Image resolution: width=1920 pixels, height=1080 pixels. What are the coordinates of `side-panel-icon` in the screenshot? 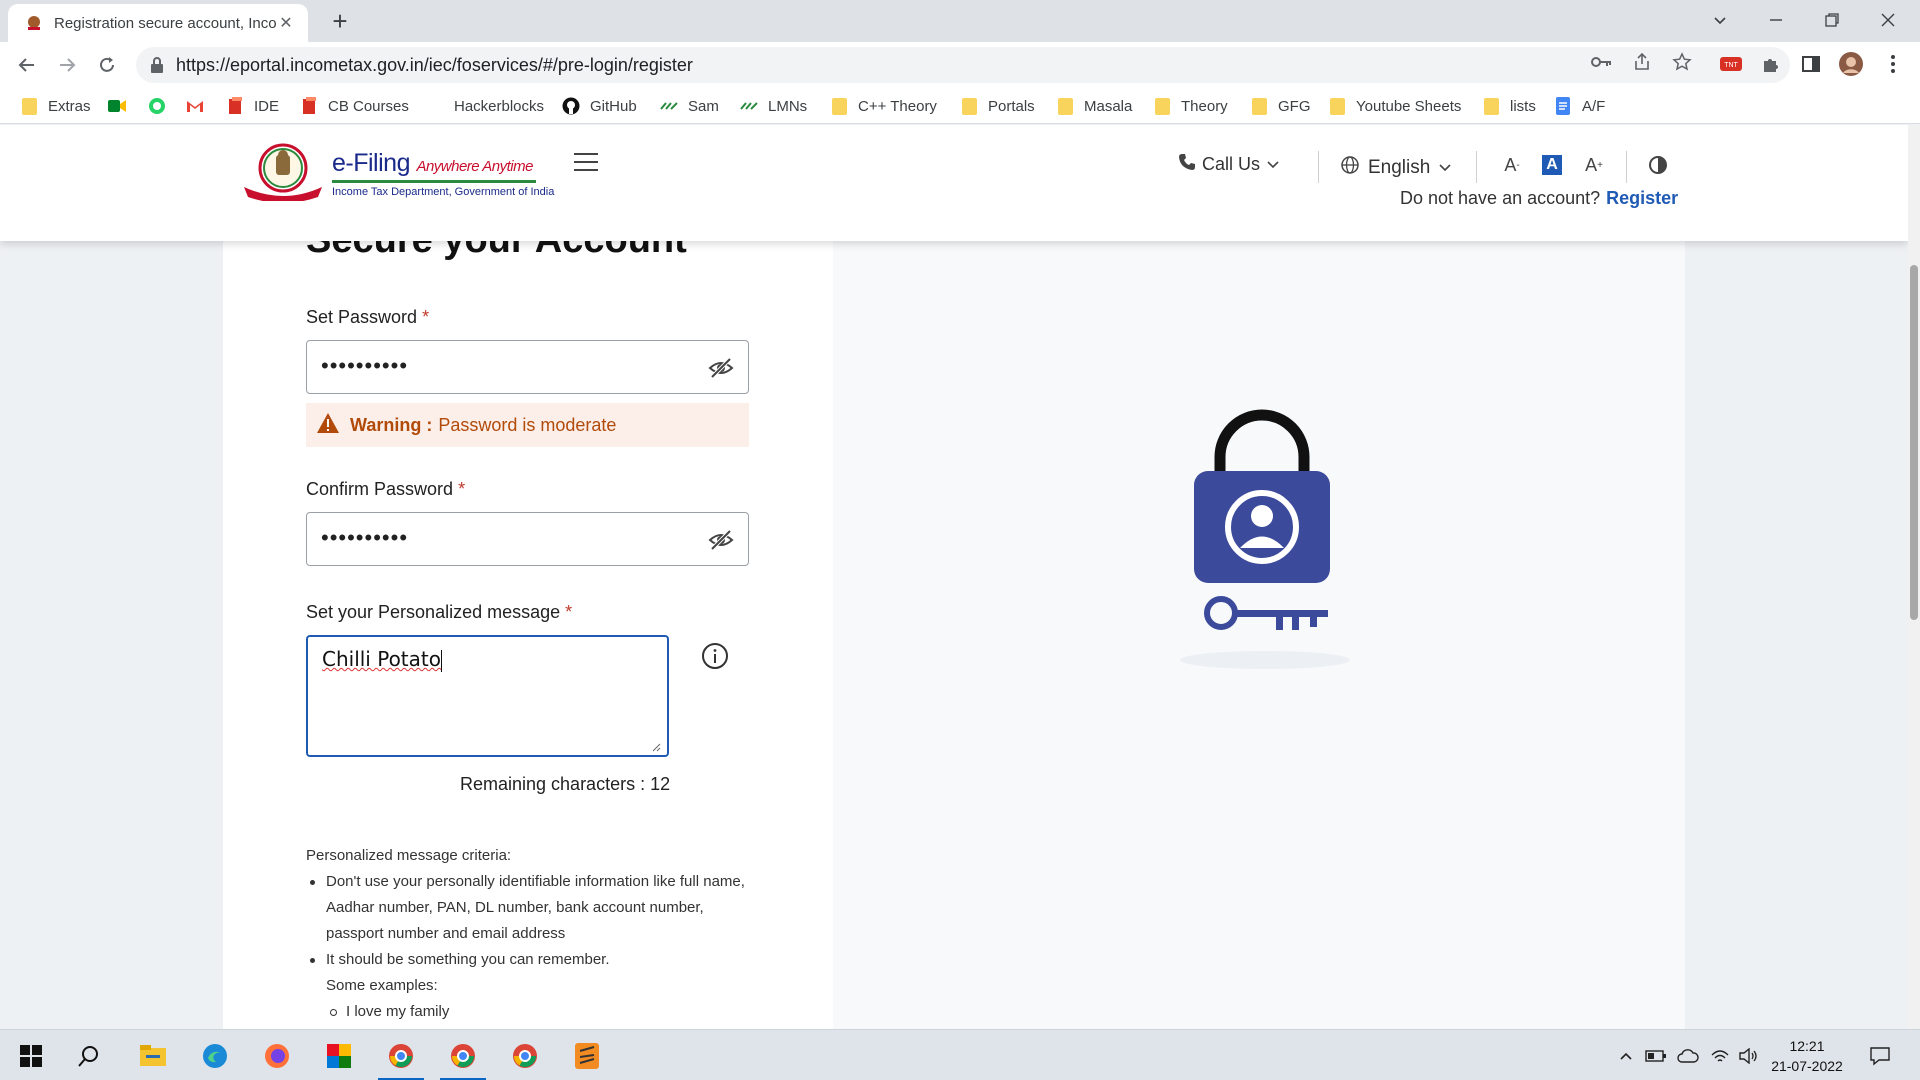 It's located at (1811, 64).